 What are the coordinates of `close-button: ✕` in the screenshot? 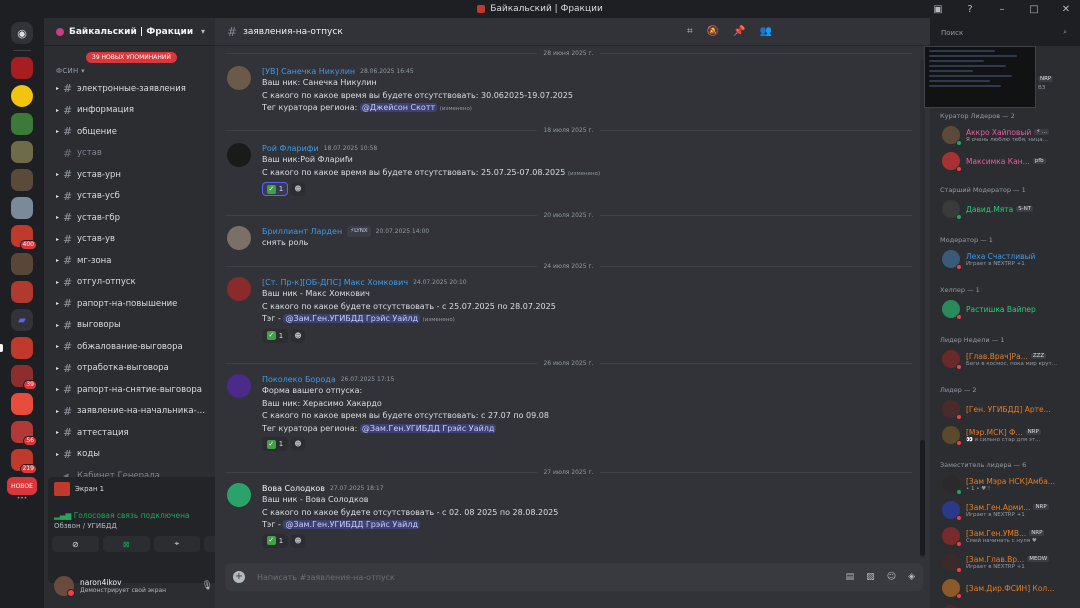 It's located at (1066, 9).